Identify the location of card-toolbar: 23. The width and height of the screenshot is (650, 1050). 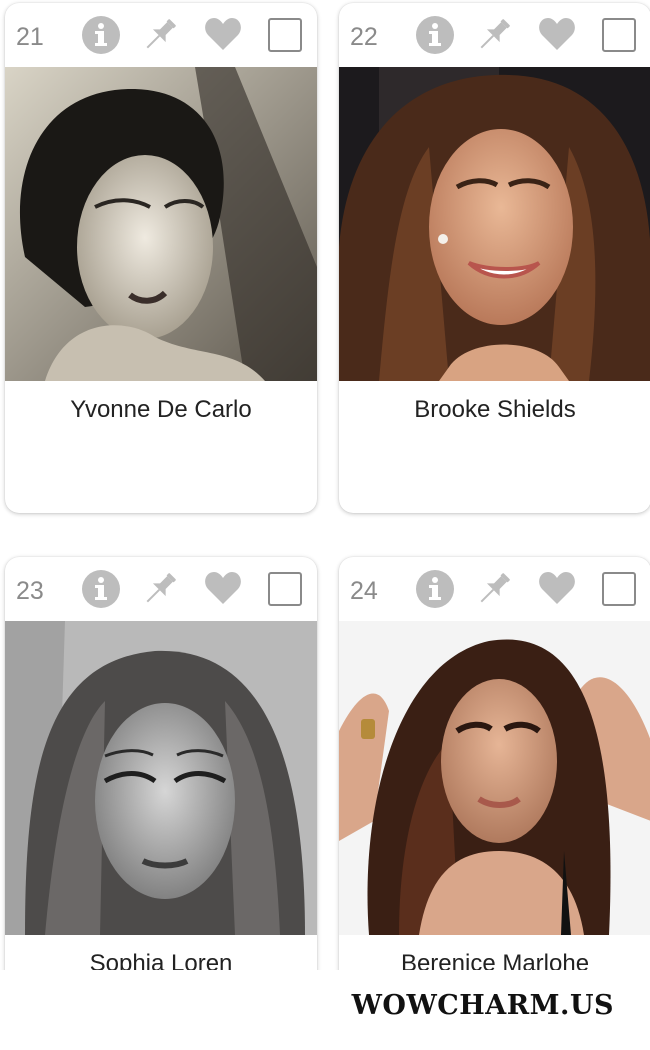
(161, 588).